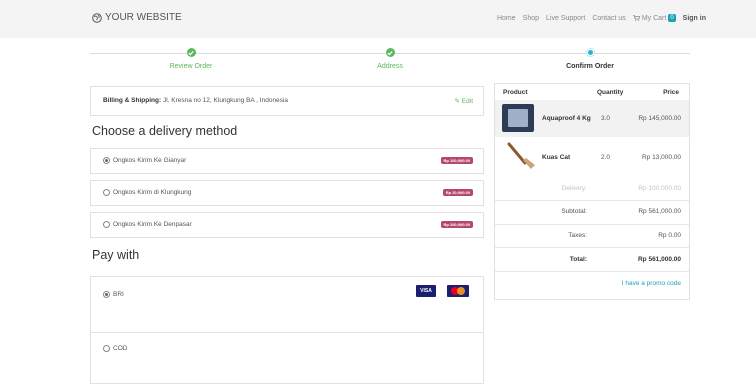 The width and height of the screenshot is (756, 384). I want to click on nav-my-cart: My Cart 0, so click(654, 18).